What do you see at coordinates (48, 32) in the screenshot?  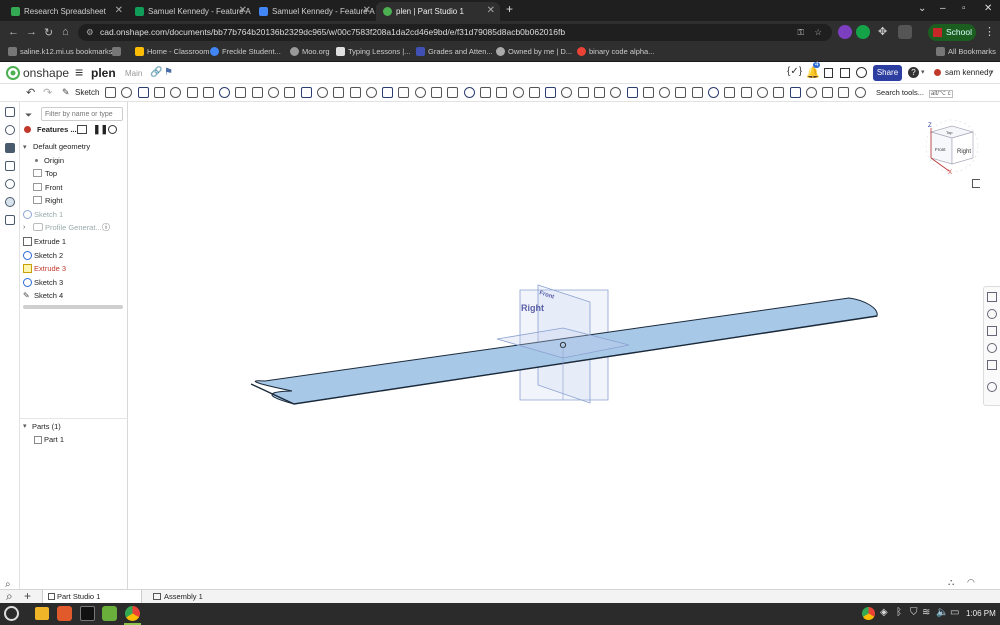 I see `reload-icon: ↻` at bounding box center [48, 32].